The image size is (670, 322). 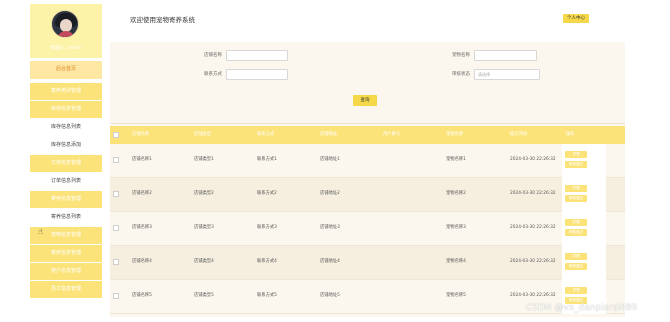 I want to click on cell: 店铺类型1, so click(x=204, y=159).